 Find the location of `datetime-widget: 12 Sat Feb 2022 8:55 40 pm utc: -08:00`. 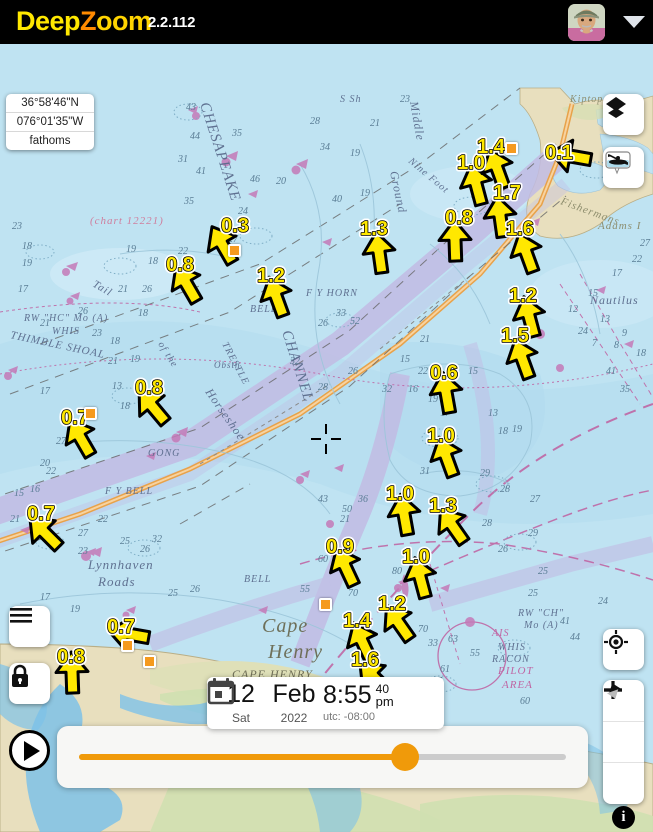

datetime-widget: 12 Sat Feb 2022 8:55 40 pm utc: -08:00 is located at coordinates (325, 703).